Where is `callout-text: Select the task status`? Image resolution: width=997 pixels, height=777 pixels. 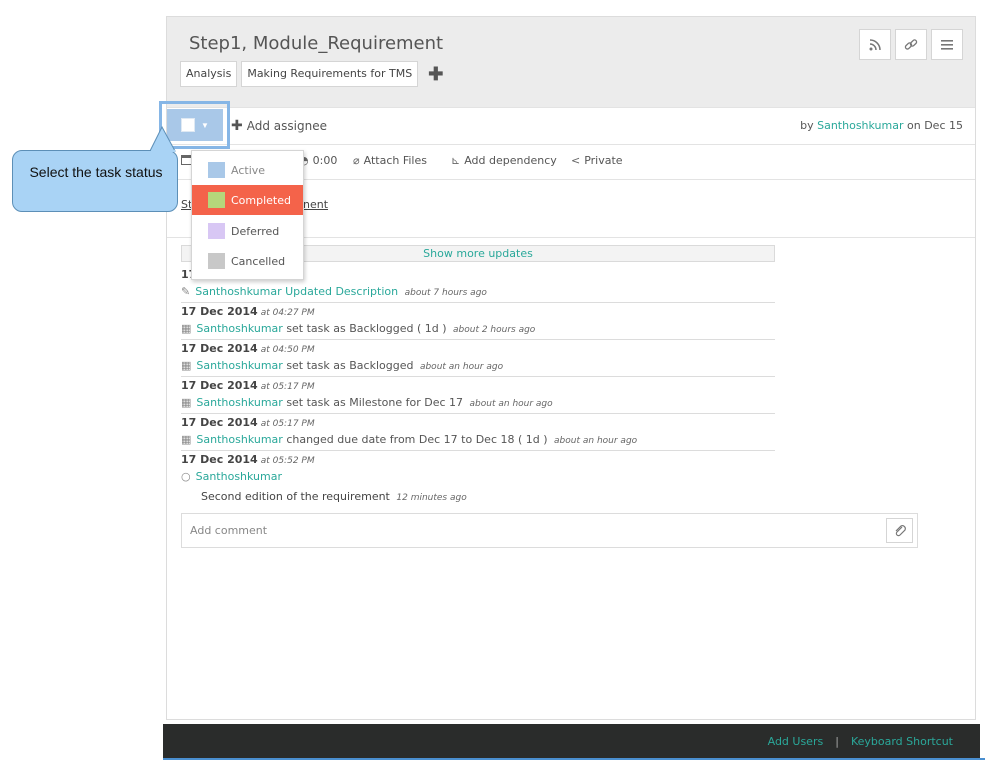
callout-text: Select the task status is located at coordinates (96, 172).